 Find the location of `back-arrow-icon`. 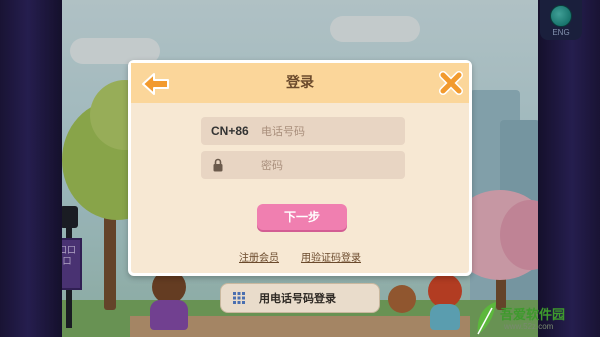

back-arrow-icon is located at coordinates (155, 84).